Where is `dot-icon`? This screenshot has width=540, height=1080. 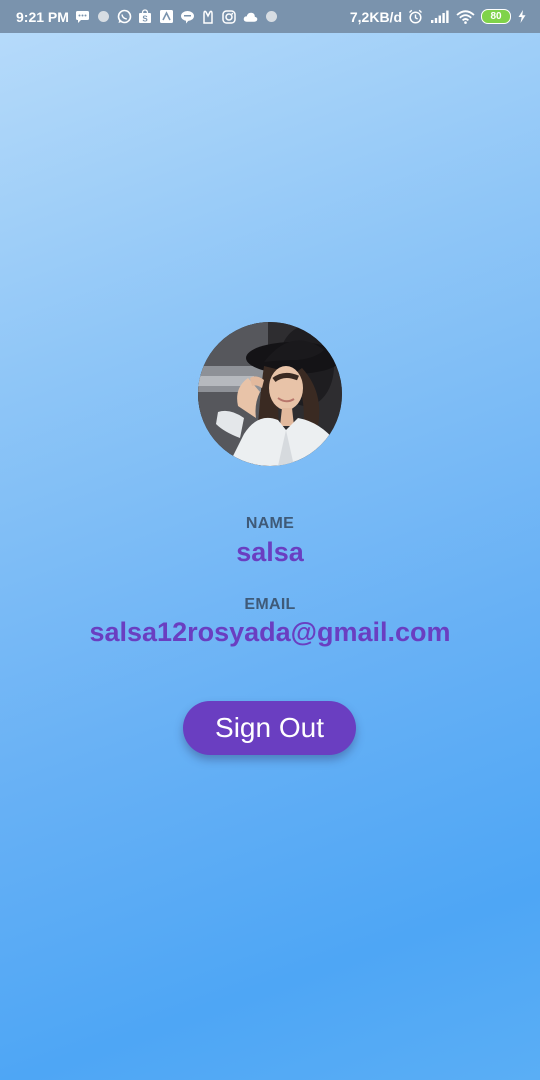 dot-icon is located at coordinates (103, 16).